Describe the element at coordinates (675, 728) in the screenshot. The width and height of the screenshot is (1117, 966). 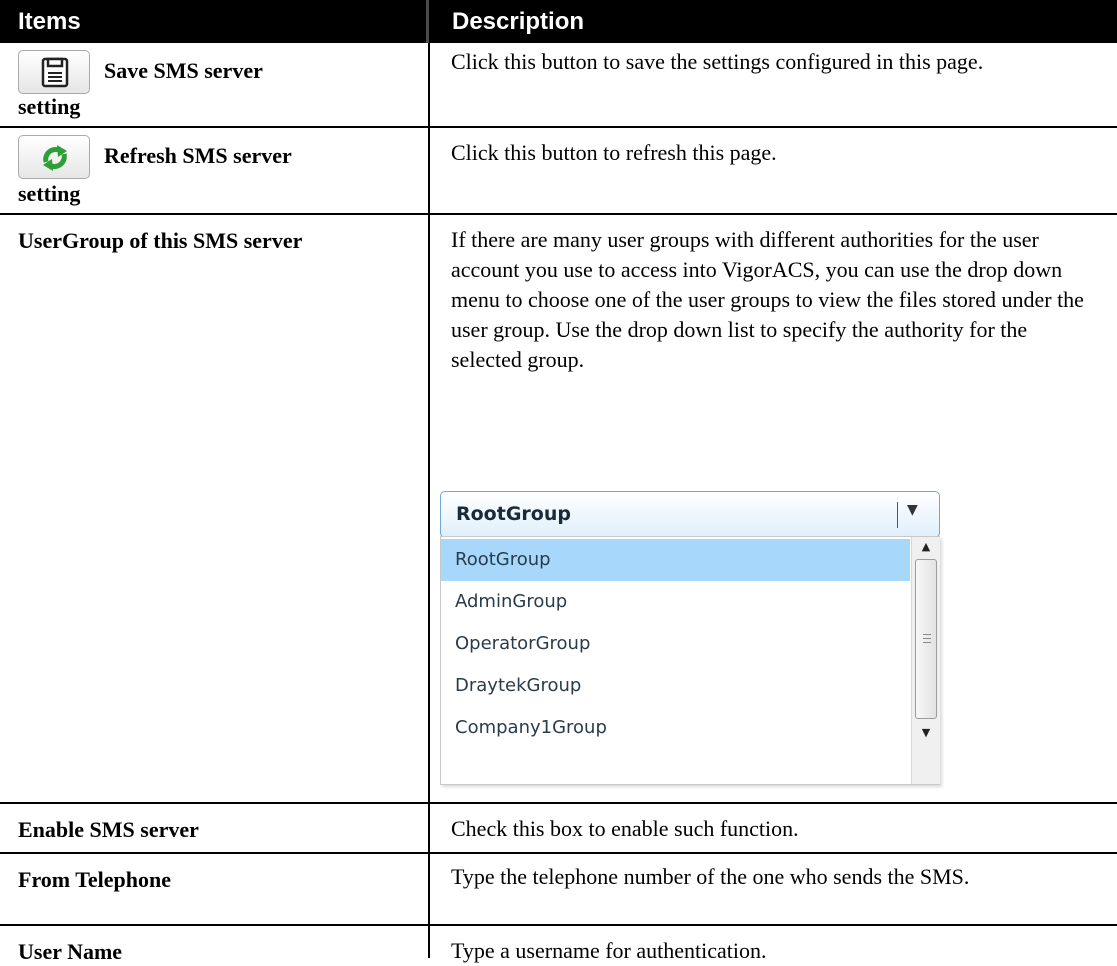
I see `option-company1group: Company1Group` at that location.